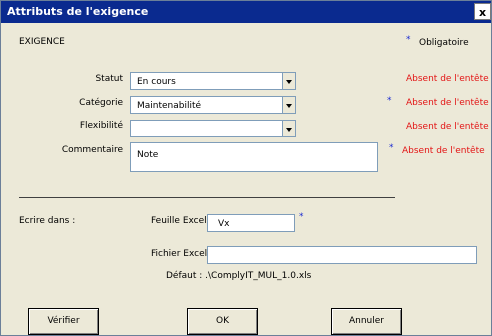 The width and height of the screenshot is (492, 336). I want to click on ok-button: OK, so click(222, 321).